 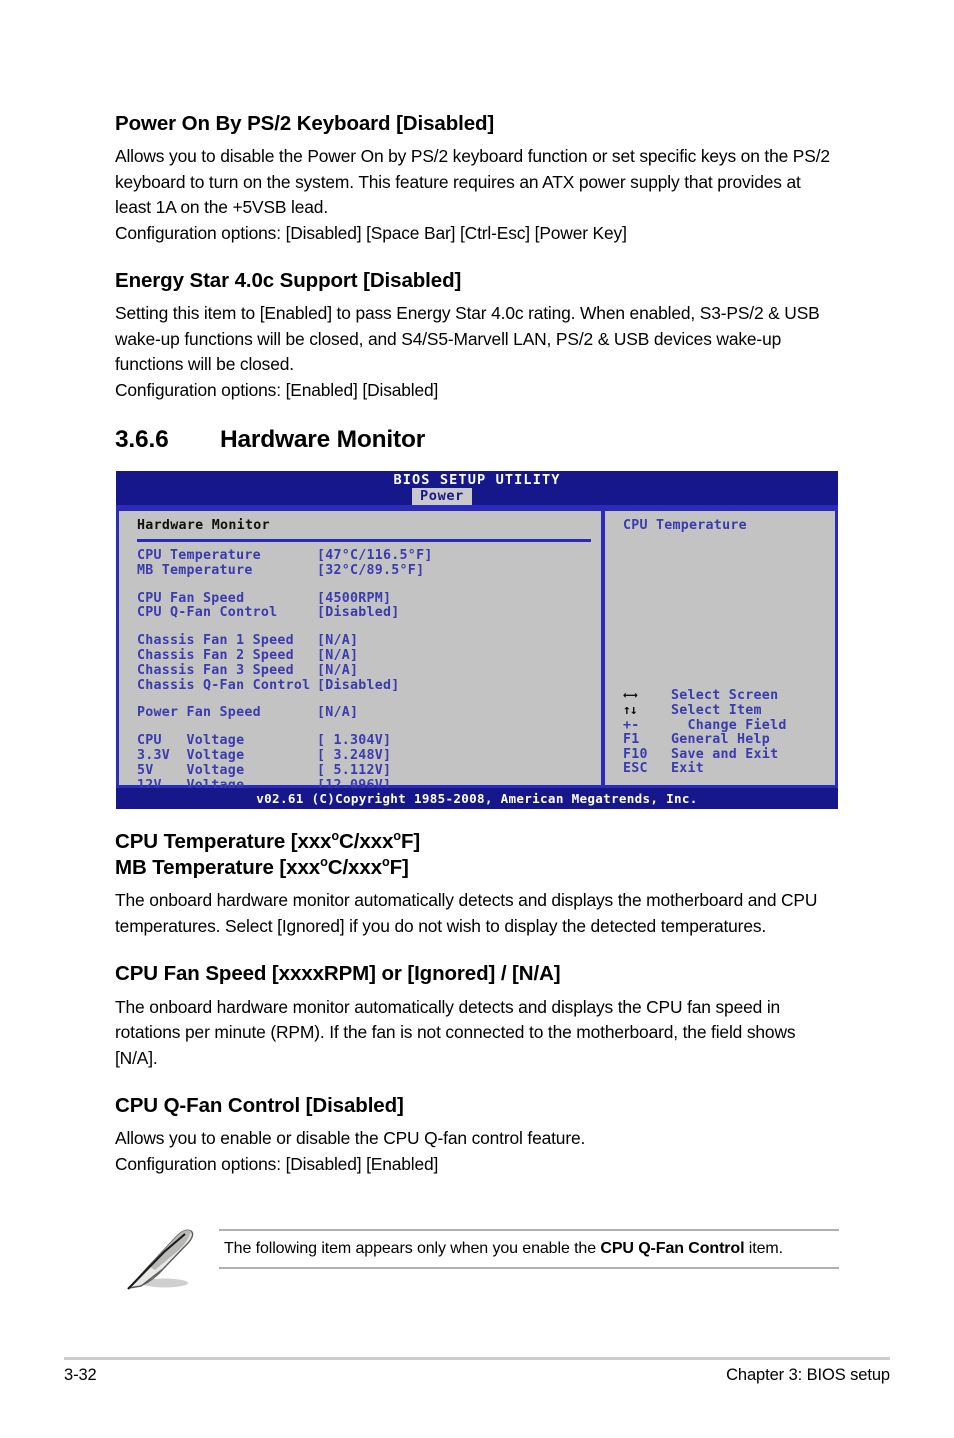 What do you see at coordinates (529, 1268) in the screenshot?
I see `note-rule-bottom` at bounding box center [529, 1268].